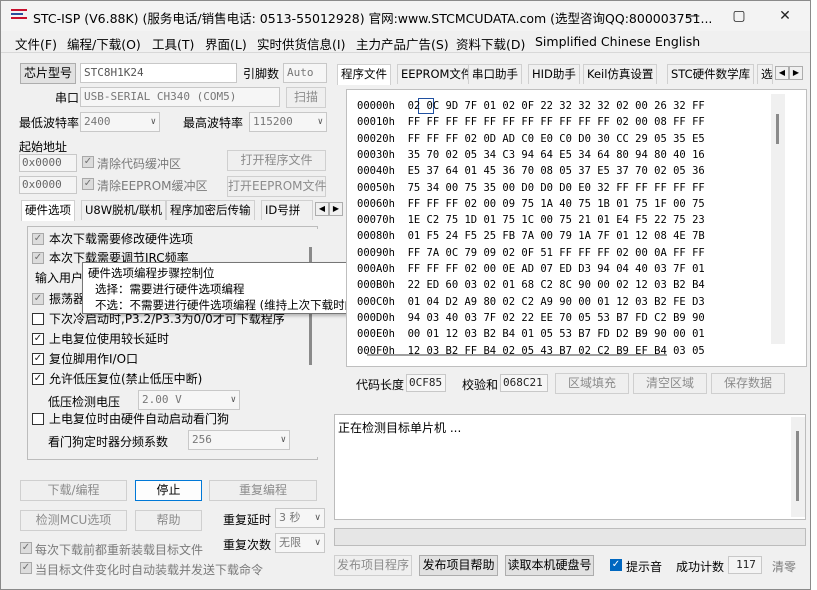 The image size is (817, 590). Describe the element at coordinates (73, 490) in the screenshot. I see `download-program-button: 下载/编程` at that location.